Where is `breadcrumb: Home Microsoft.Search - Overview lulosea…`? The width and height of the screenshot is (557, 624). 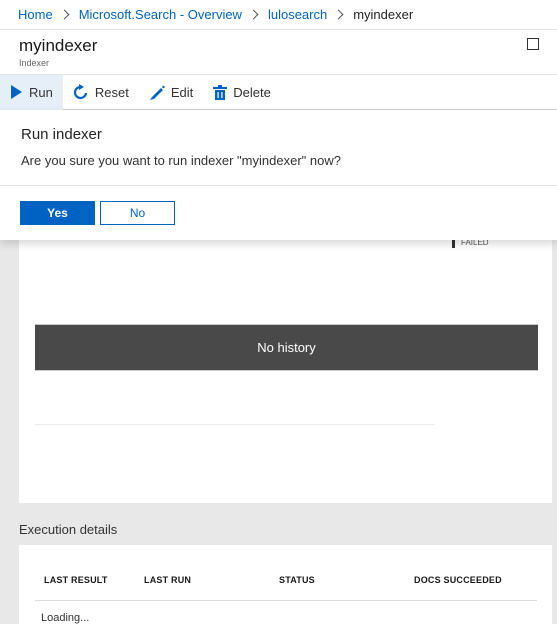
breadcrumb: Home Microsoft.Search - Overview lulosea… is located at coordinates (278, 15).